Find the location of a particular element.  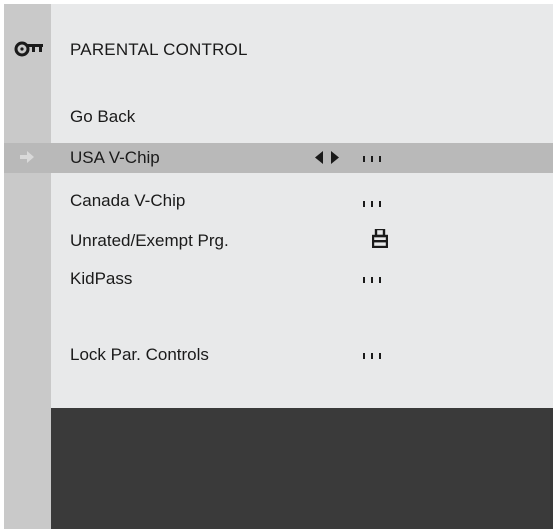

menu-item-usa-v-chip: USA V-Chip is located at coordinates (278, 158).